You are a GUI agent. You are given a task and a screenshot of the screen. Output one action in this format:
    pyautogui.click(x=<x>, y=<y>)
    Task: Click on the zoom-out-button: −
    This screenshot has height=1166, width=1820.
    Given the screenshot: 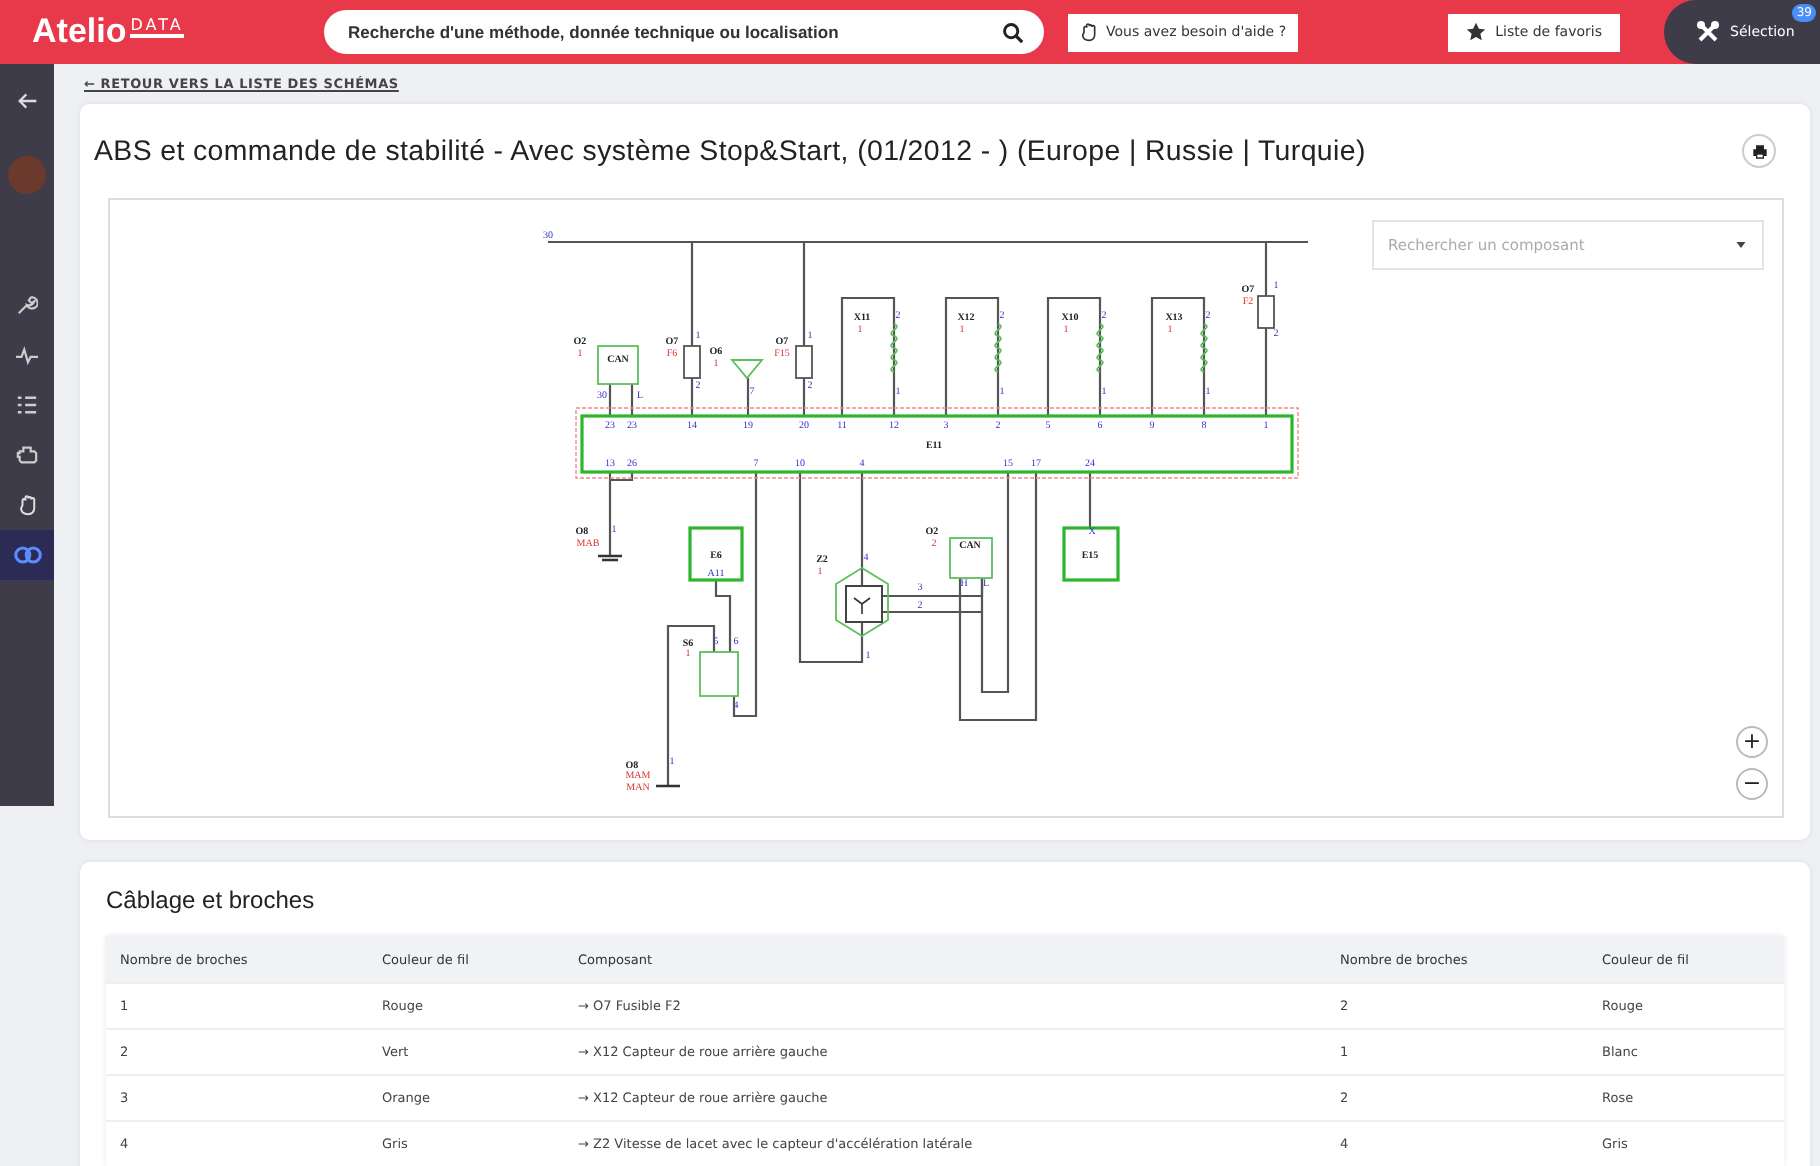 What is the action you would take?
    pyautogui.click(x=1752, y=784)
    